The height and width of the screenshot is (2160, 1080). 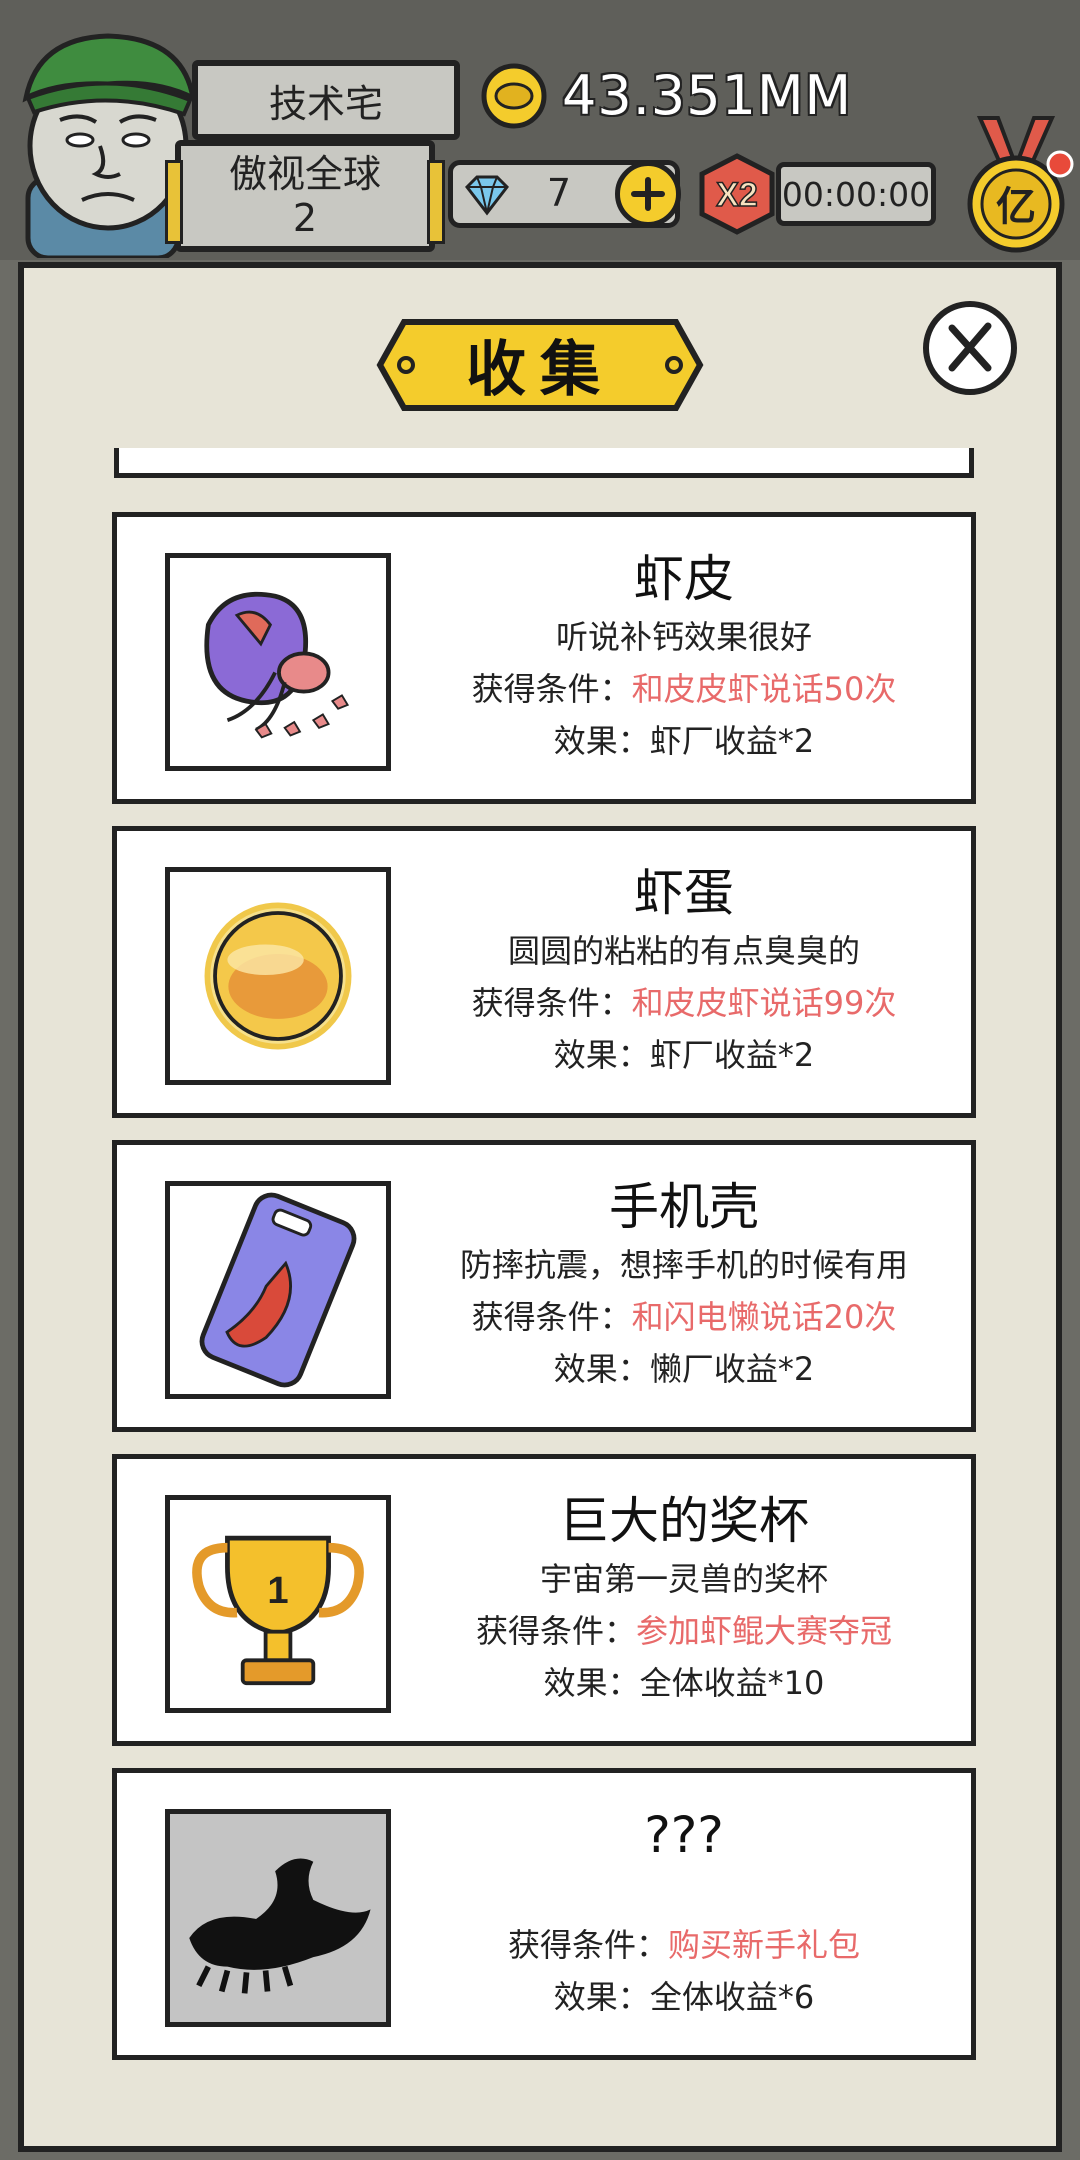 What do you see at coordinates (683, 1579) in the screenshot?
I see `item-description: 宇宙第一灵兽的奖杯` at bounding box center [683, 1579].